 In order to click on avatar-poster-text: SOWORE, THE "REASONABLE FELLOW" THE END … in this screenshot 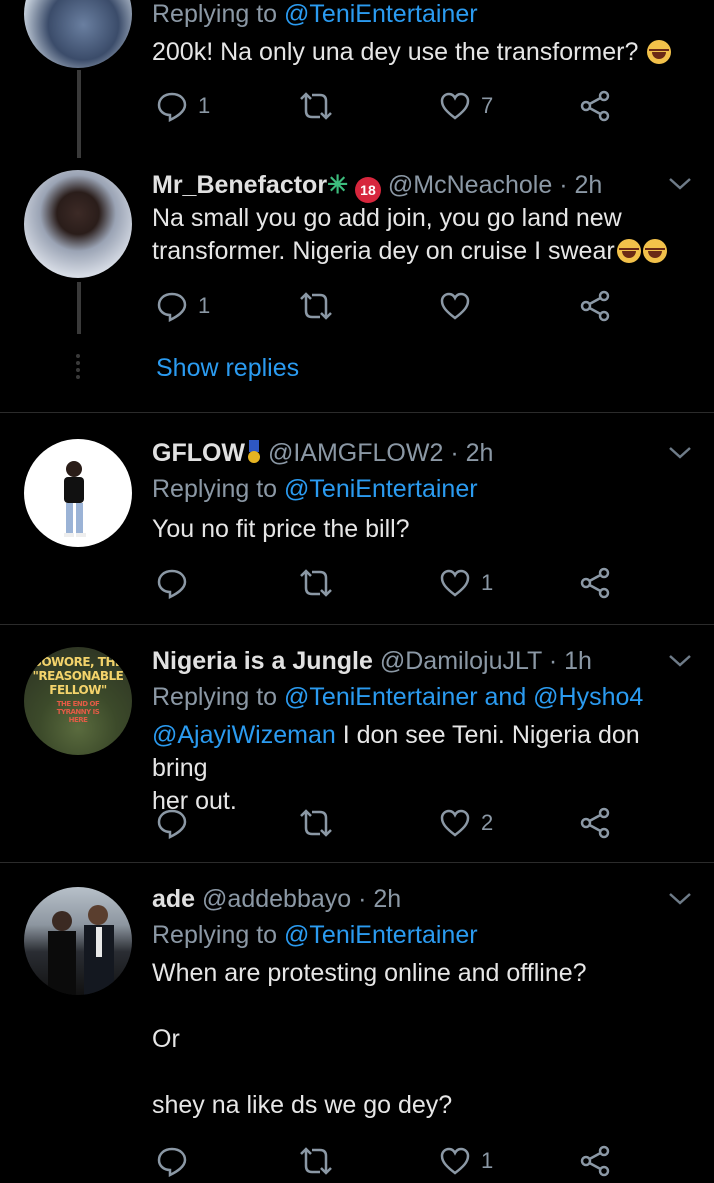, I will do `click(78, 689)`.